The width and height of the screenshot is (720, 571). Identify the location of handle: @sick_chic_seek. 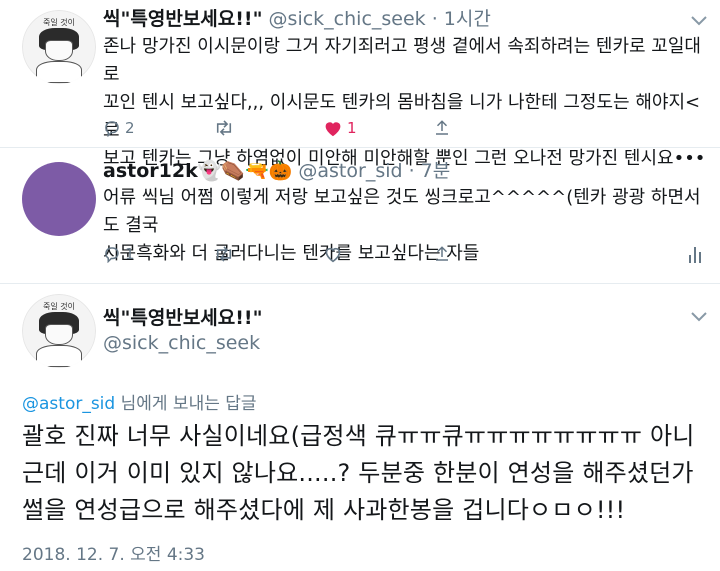
(181, 343).